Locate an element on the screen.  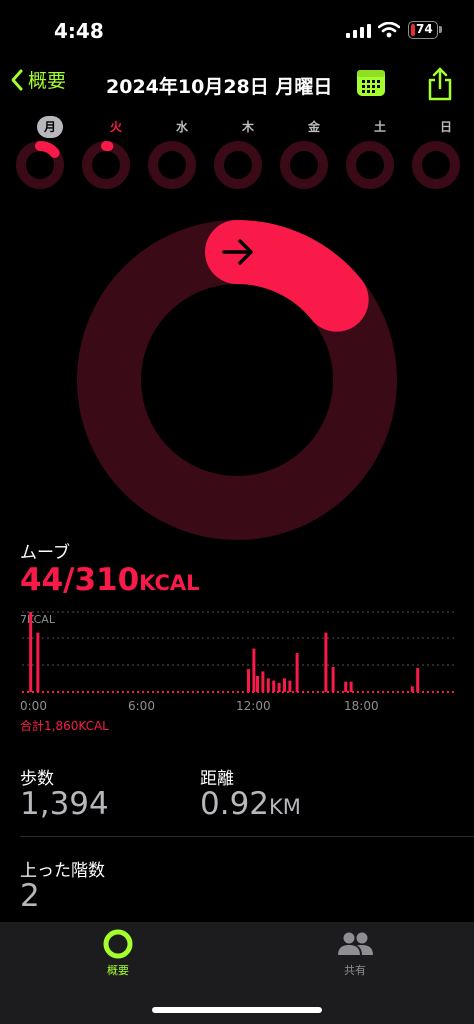
back-button: 概要 is located at coordinates (38, 79).